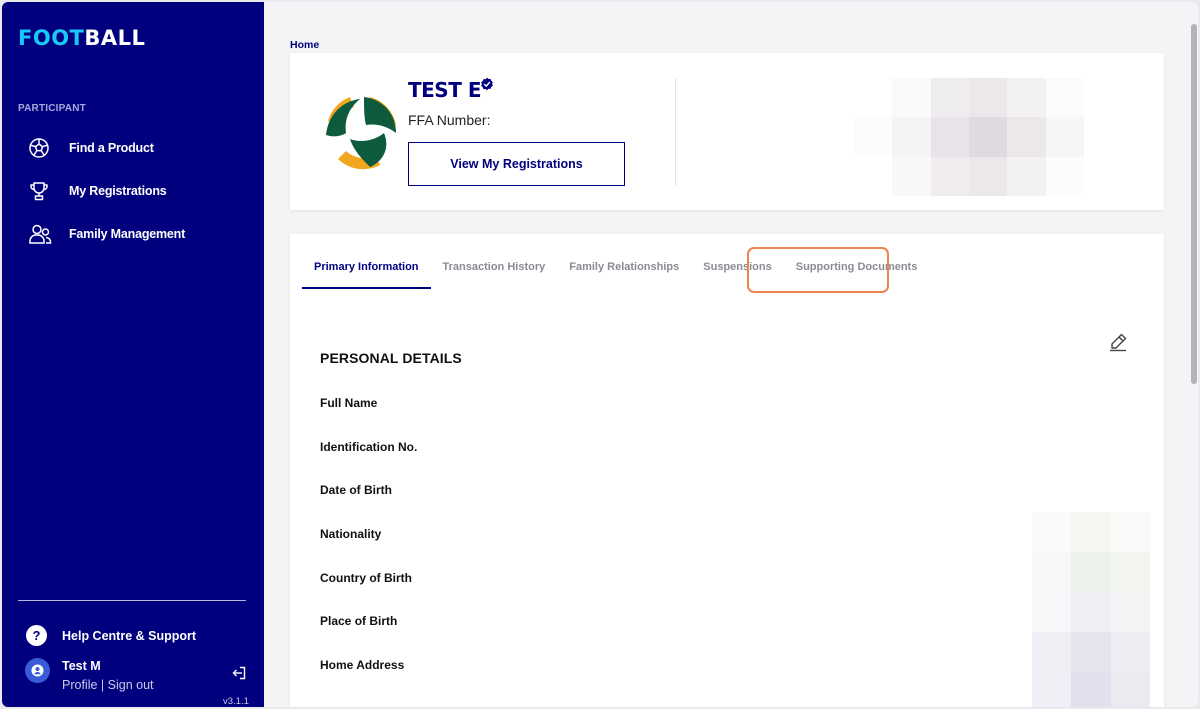  What do you see at coordinates (369, 447) in the screenshot?
I see `field-label-identification-no: Identification No.` at bounding box center [369, 447].